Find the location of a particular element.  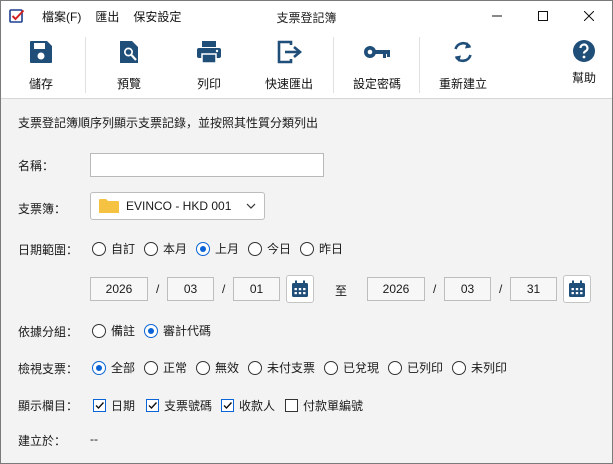

column-check-payment-no: 付款單編號 is located at coordinates (324, 405).